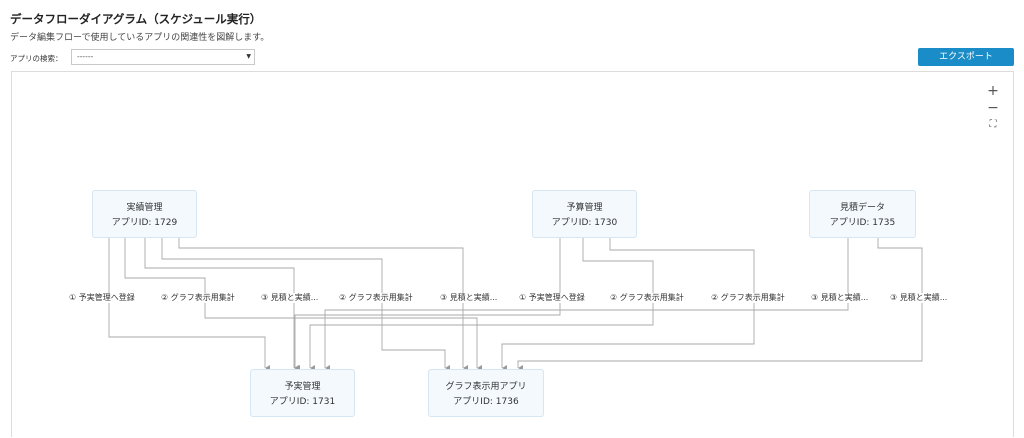 This screenshot has width=1024, height=438. Describe the element at coordinates (144, 214) in the screenshot. I see `node-1729: 実績管理 アプリID: 1729` at that location.